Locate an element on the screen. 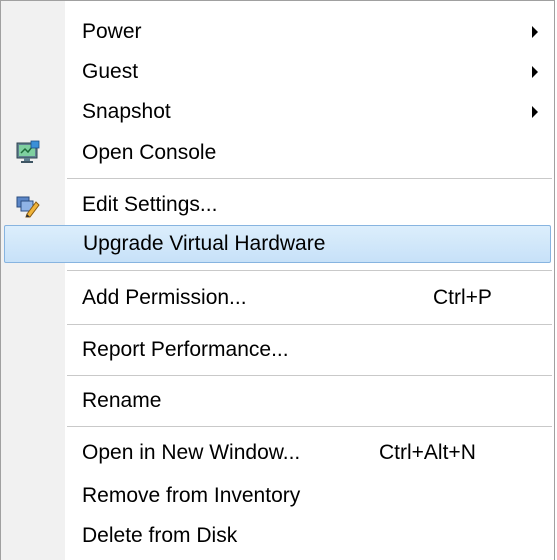  menu-item-snapshot: Snapshot is located at coordinates (277, 112).